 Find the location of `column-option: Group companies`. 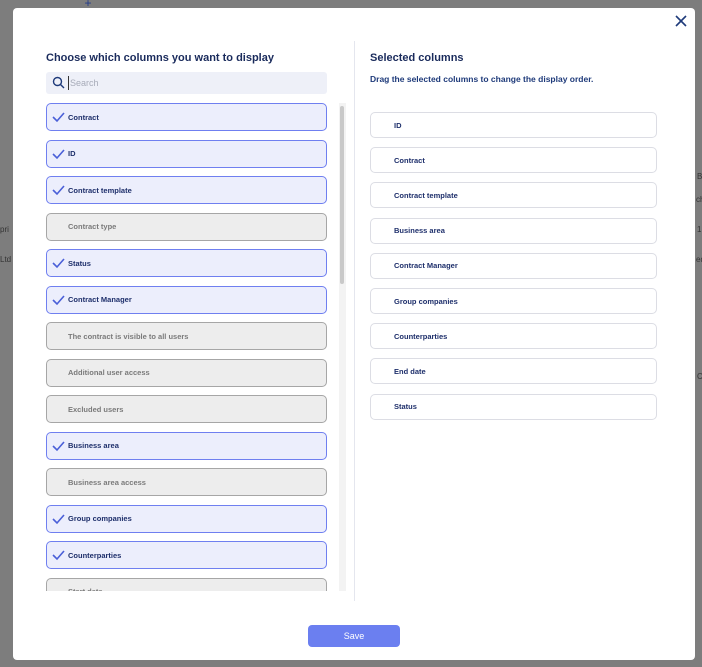

column-option: Group companies is located at coordinates (186, 518).